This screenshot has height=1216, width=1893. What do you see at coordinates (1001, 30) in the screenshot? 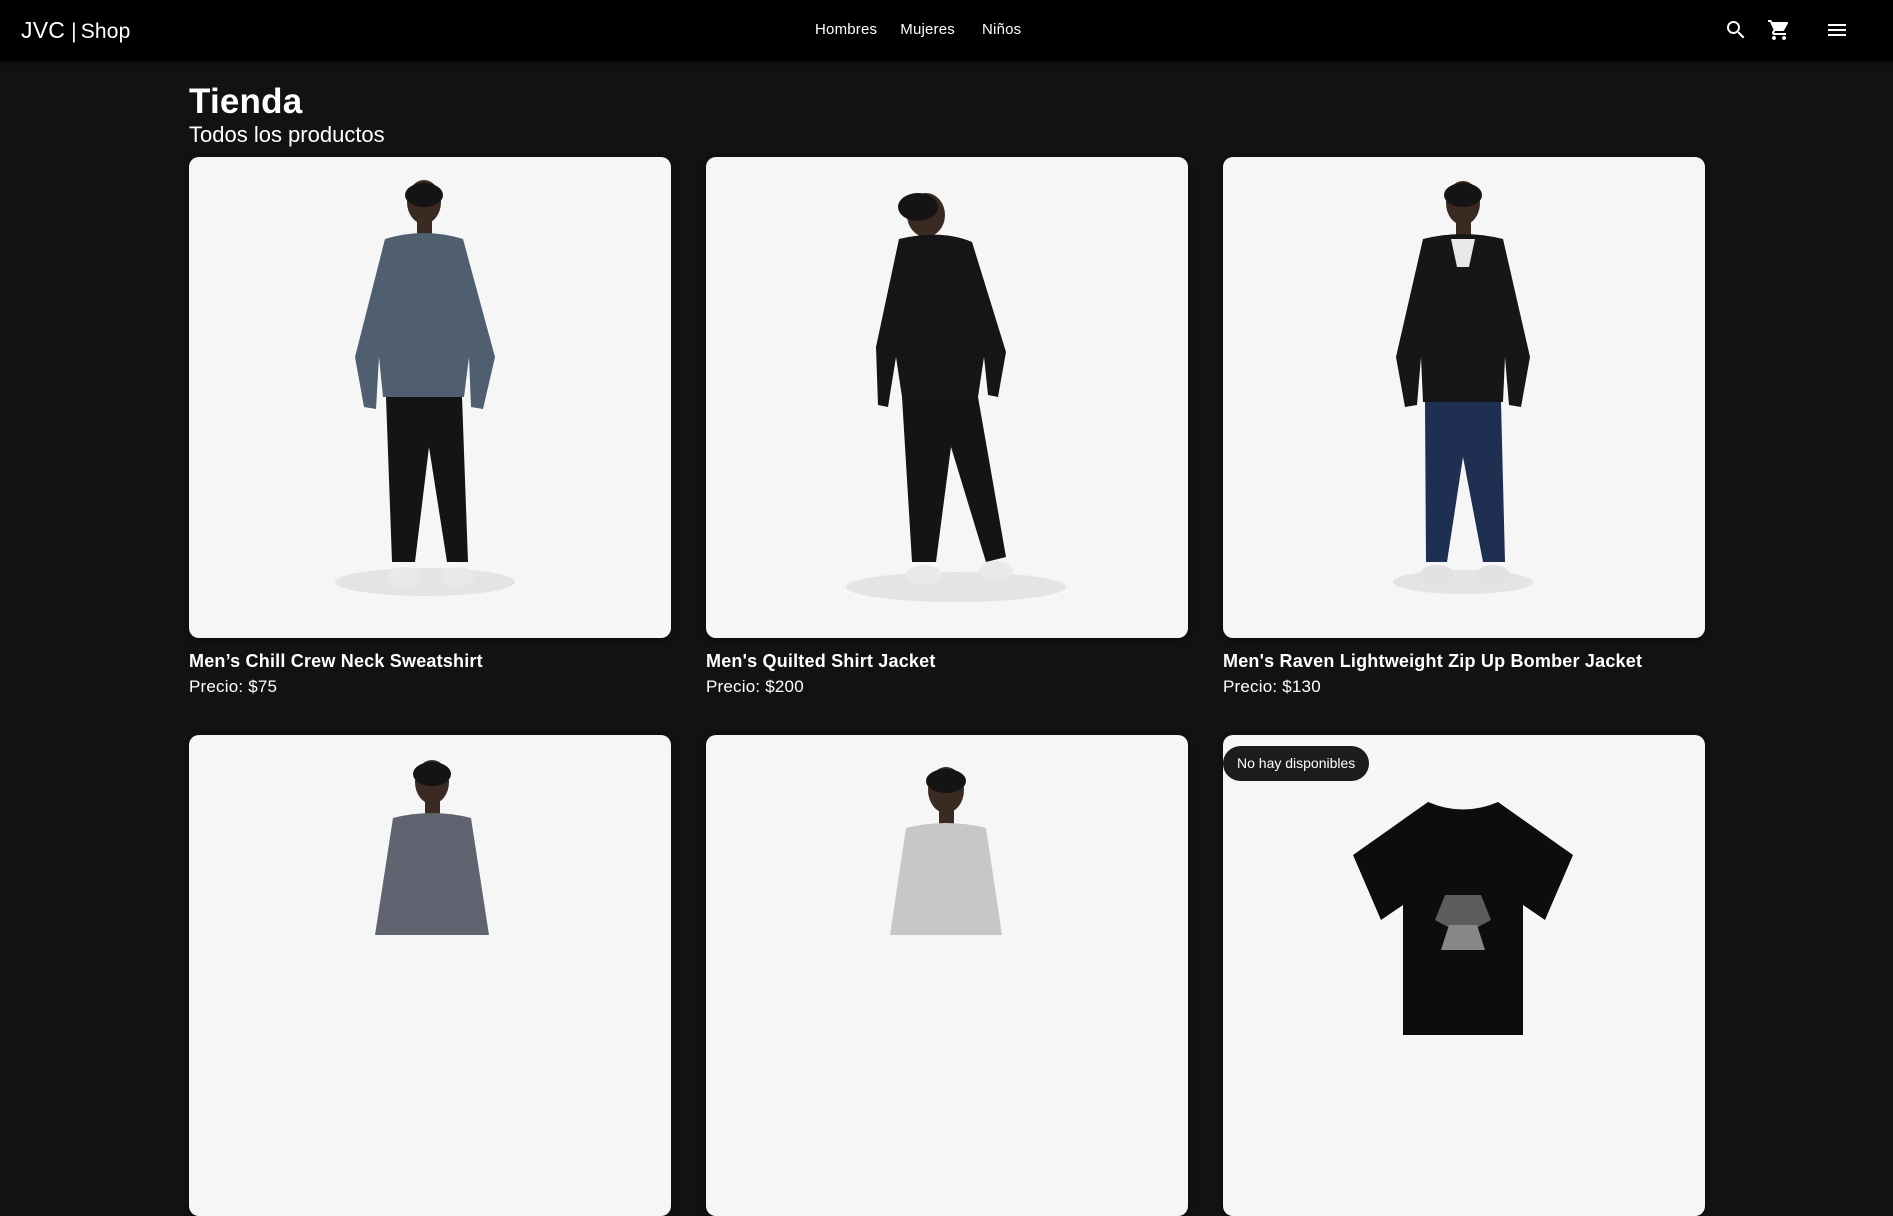
I see `nav-link-ninos: Niños` at bounding box center [1001, 30].